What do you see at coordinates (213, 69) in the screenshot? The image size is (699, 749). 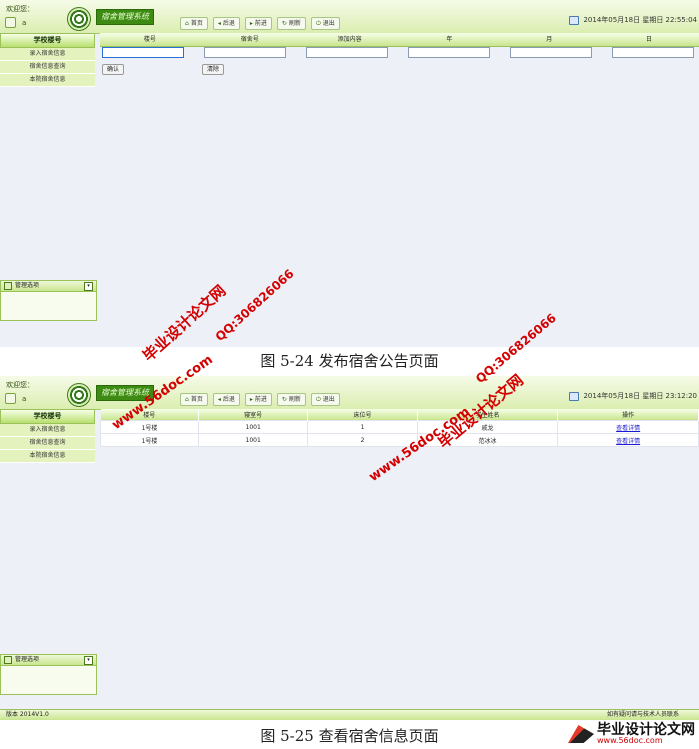 I see `clear-button: 清除` at bounding box center [213, 69].